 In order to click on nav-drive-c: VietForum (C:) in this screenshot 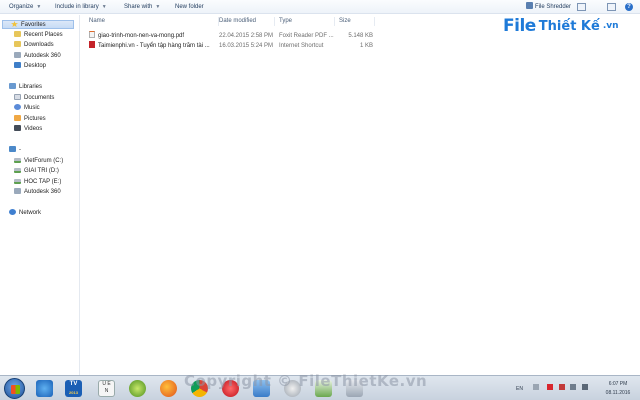, I will do `click(38, 161)`.